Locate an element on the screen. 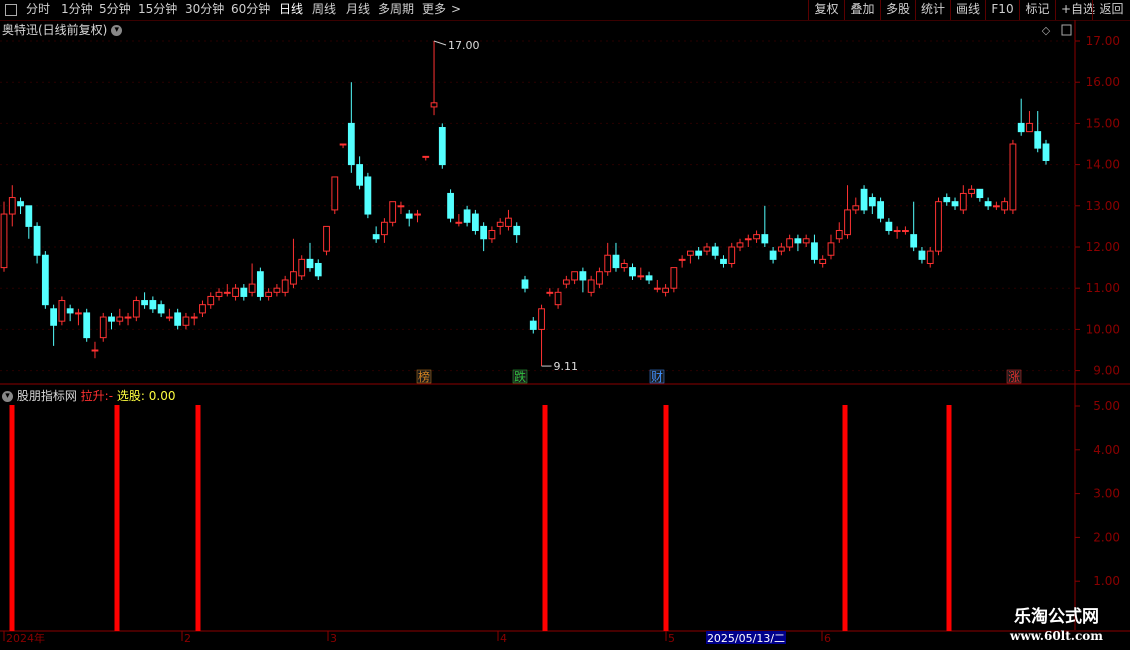 This screenshot has width=1130, height=650. toolbar-button-6: 标记 is located at coordinates (1037, 10).